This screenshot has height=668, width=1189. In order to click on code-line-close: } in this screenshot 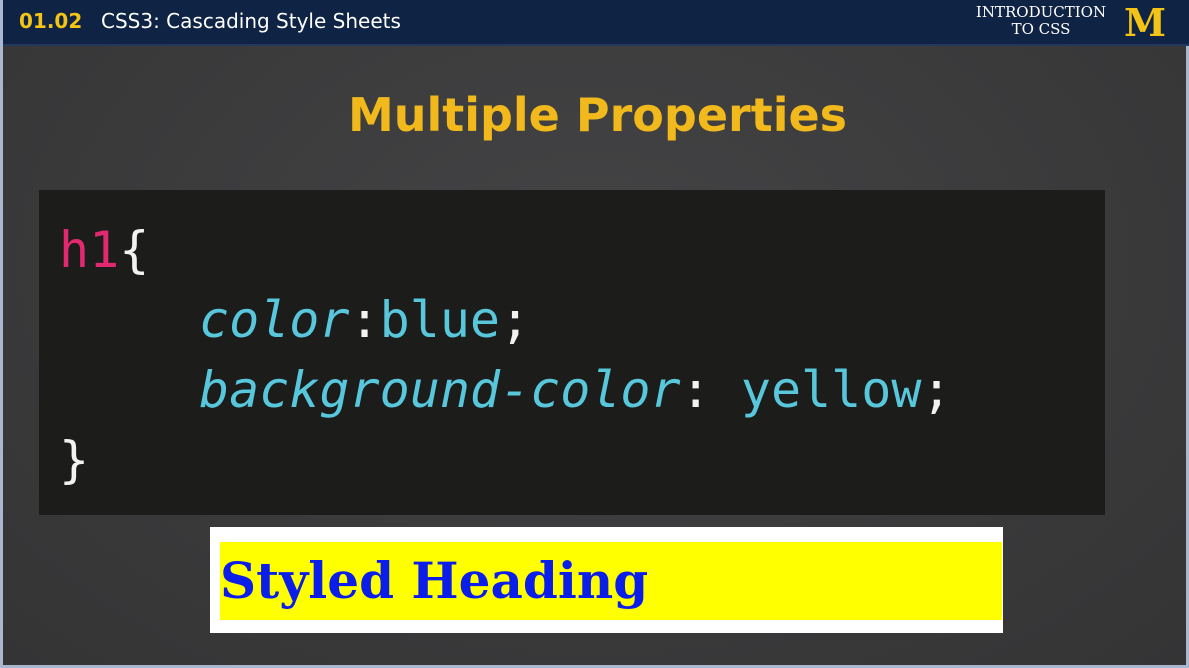, I will do `click(74, 460)`.